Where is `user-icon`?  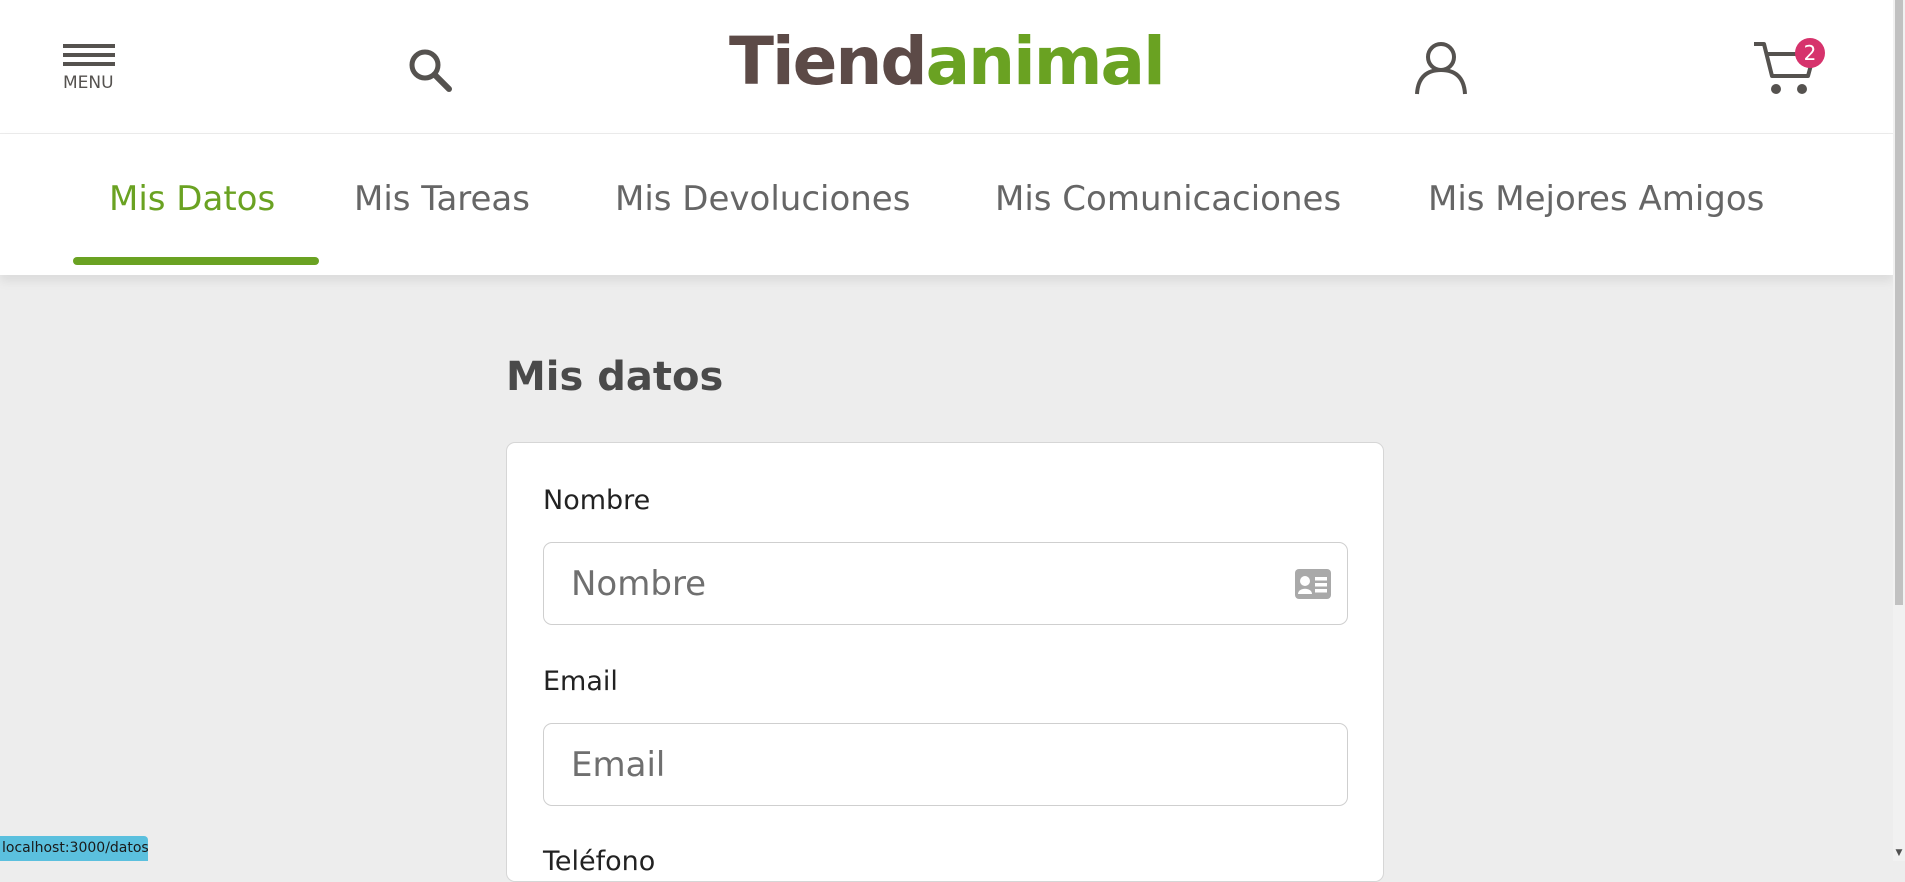
user-icon is located at coordinates (1441, 68).